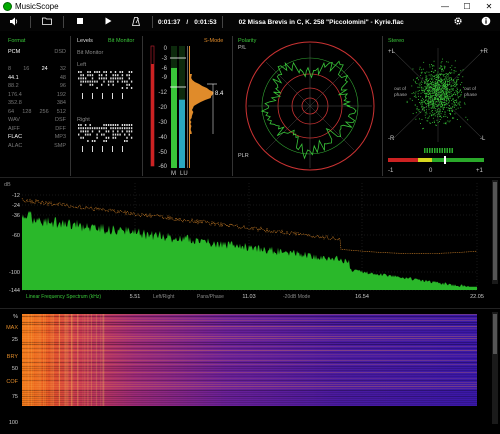  What do you see at coordinates (184, 173) in the screenshot?
I see `meter-lu-label: LU` at bounding box center [184, 173].